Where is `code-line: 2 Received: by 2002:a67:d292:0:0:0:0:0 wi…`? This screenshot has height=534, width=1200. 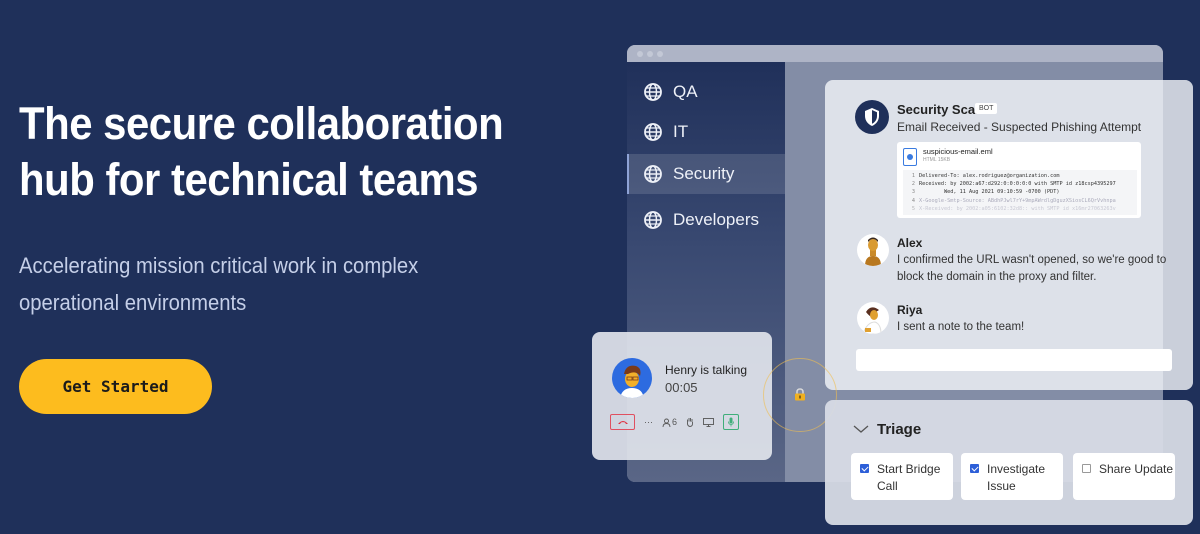 code-line: 2 Received: by 2002:a67:d292:0:0:0:0:0 wi… is located at coordinates (1020, 184).